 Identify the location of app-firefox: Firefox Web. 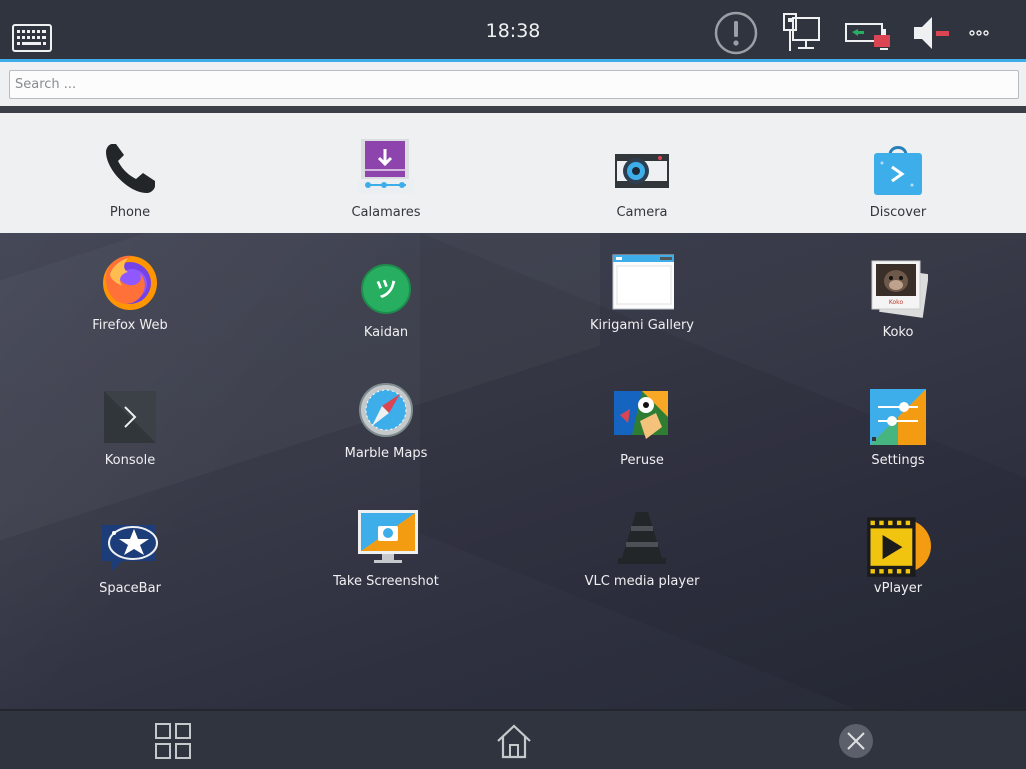
(130, 297).